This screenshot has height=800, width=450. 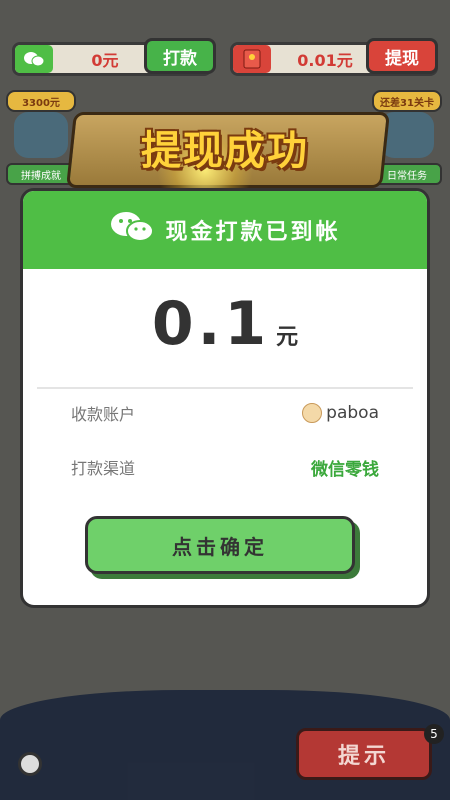 What do you see at coordinates (225, 59) in the screenshot?
I see `top-bar: 0元 打款 0.01元 提现` at bounding box center [225, 59].